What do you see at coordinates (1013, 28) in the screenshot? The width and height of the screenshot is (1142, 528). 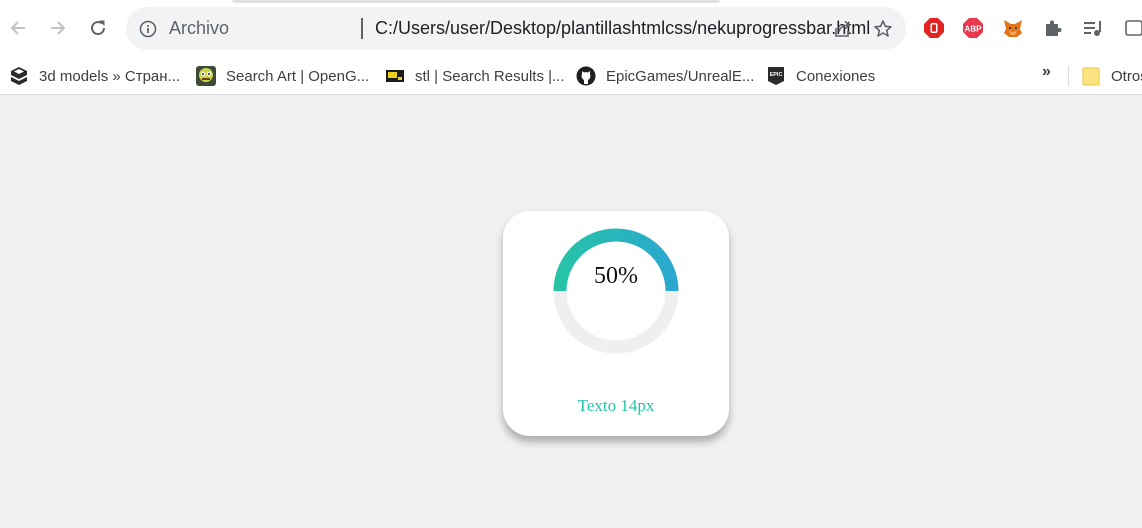 I see `fox-icon` at bounding box center [1013, 28].